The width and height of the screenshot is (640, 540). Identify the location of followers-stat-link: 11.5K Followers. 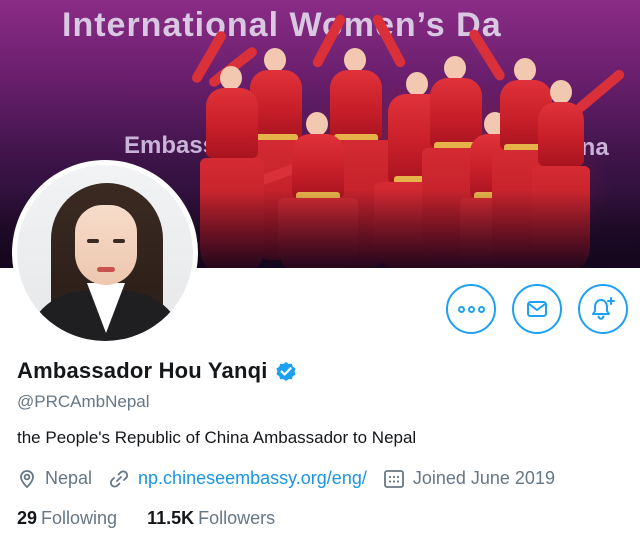
(211, 518).